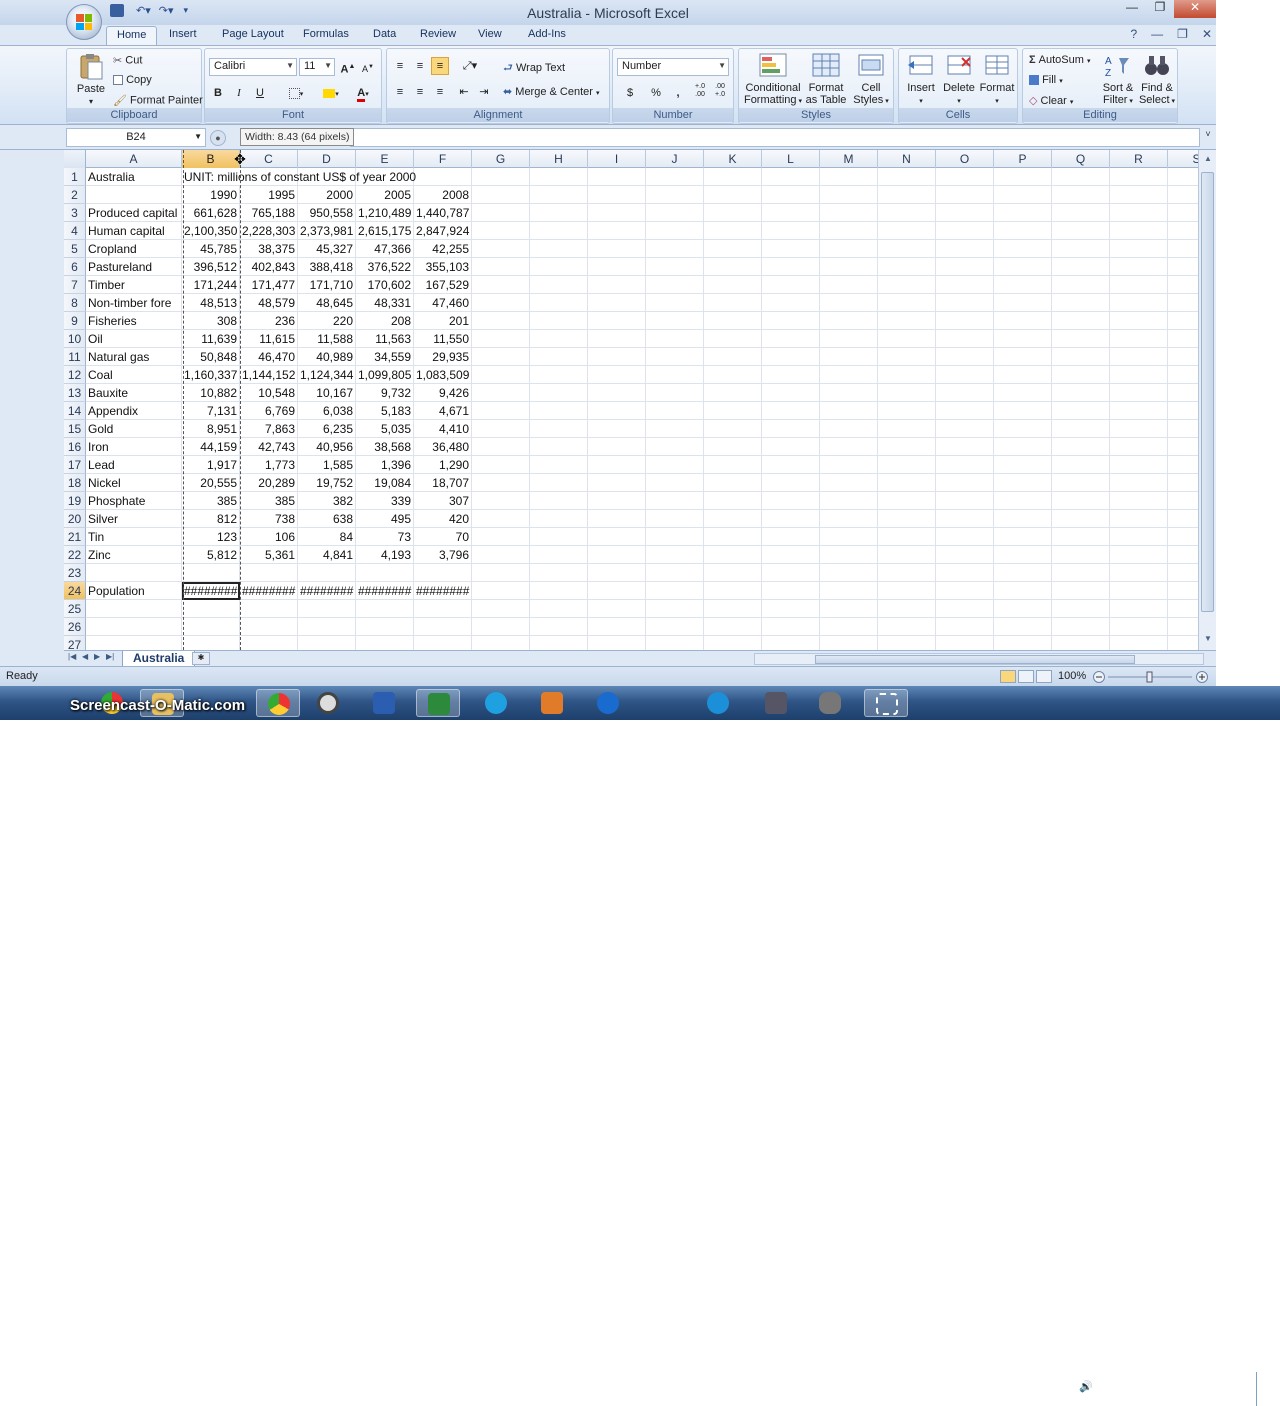  What do you see at coordinates (617, 609) in the screenshot?
I see `cell-i25` at bounding box center [617, 609].